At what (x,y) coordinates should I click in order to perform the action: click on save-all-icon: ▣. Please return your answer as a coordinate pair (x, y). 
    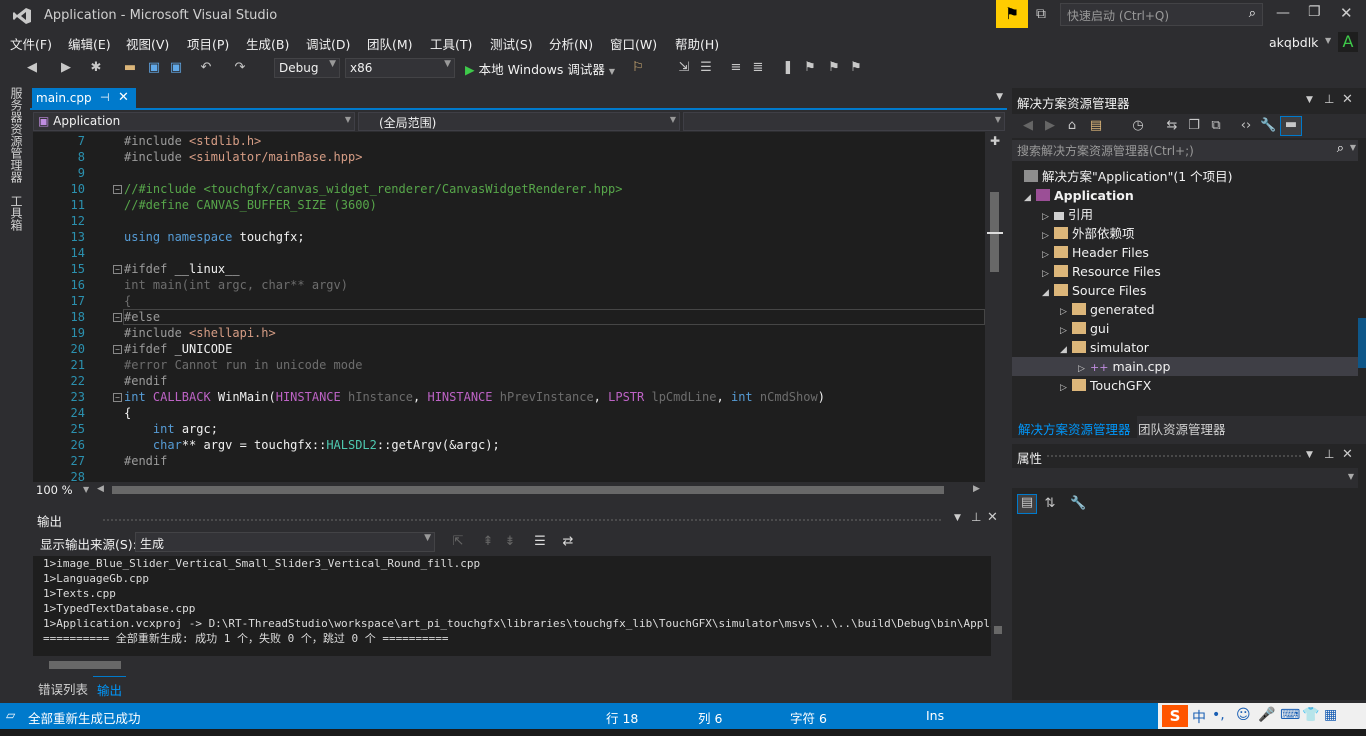
    Looking at the image, I should click on (176, 68).